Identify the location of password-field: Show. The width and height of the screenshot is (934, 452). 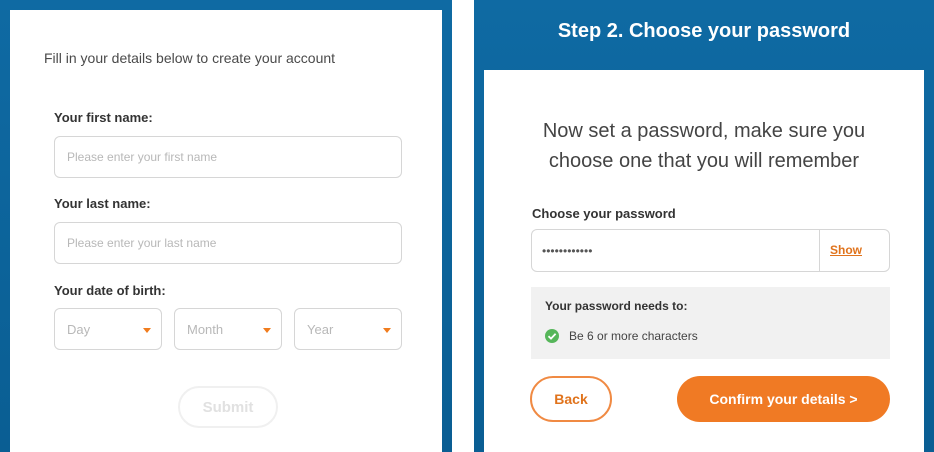
(710, 250).